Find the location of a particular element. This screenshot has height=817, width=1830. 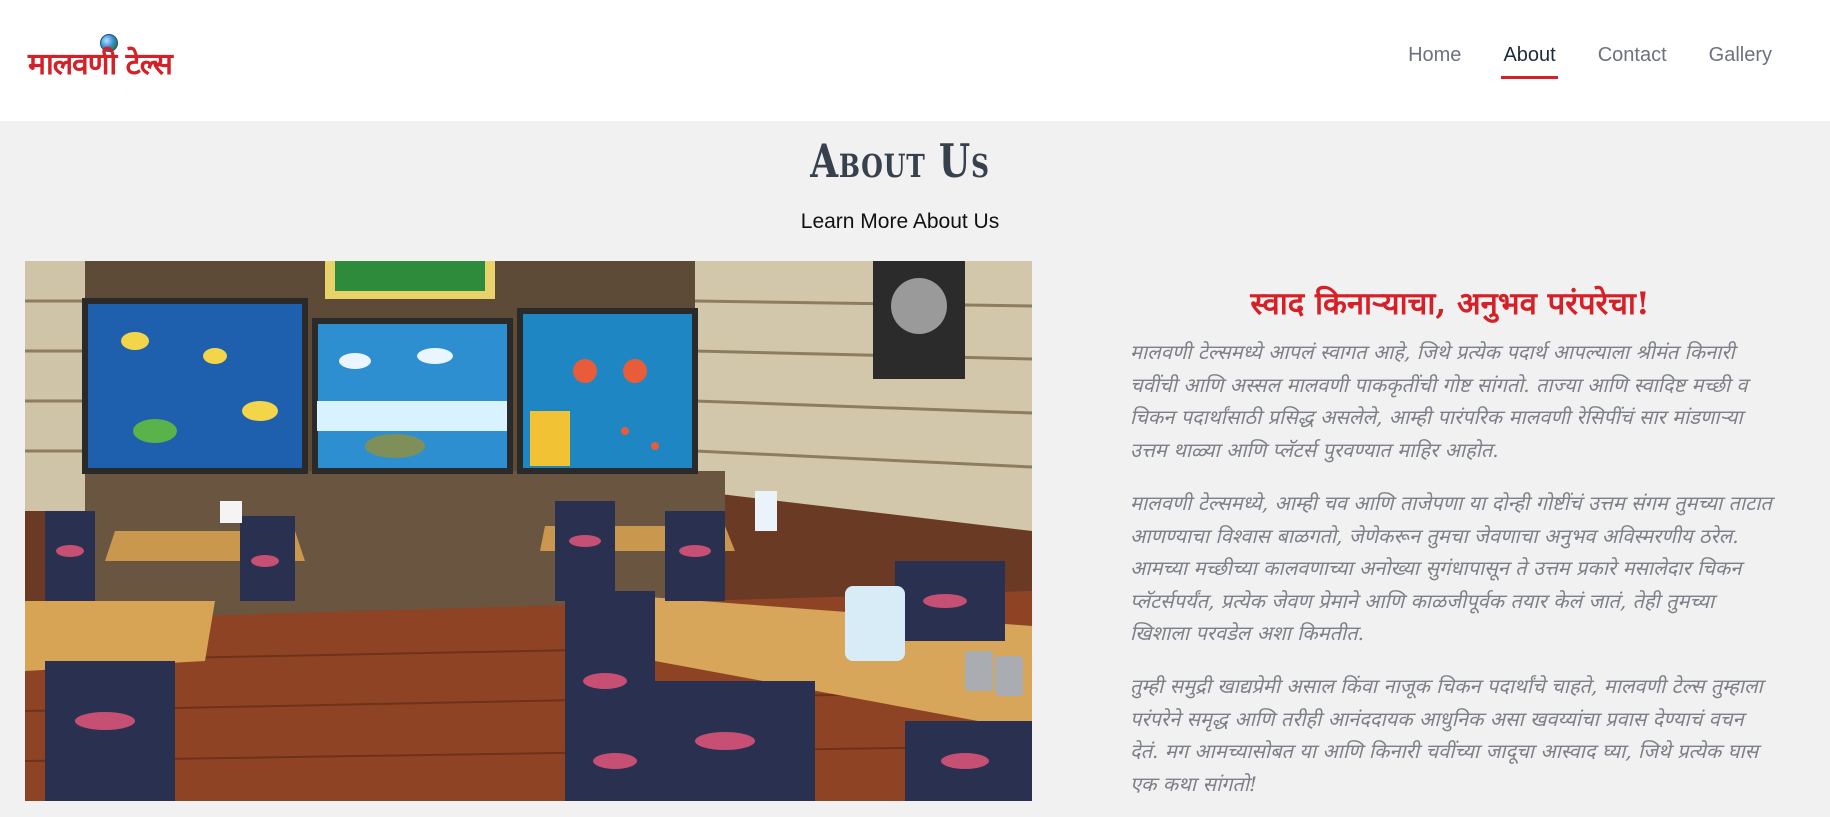

site-header: मालवणी टेल्स Home About Contact Gallery is located at coordinates (915, 60).